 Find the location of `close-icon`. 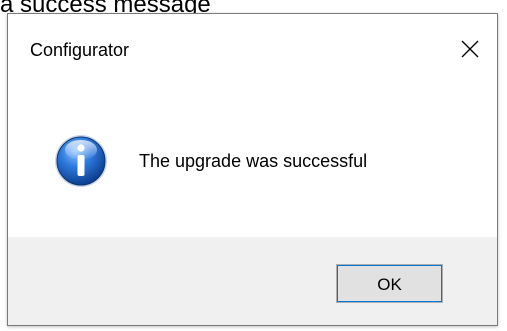

close-icon is located at coordinates (470, 49).